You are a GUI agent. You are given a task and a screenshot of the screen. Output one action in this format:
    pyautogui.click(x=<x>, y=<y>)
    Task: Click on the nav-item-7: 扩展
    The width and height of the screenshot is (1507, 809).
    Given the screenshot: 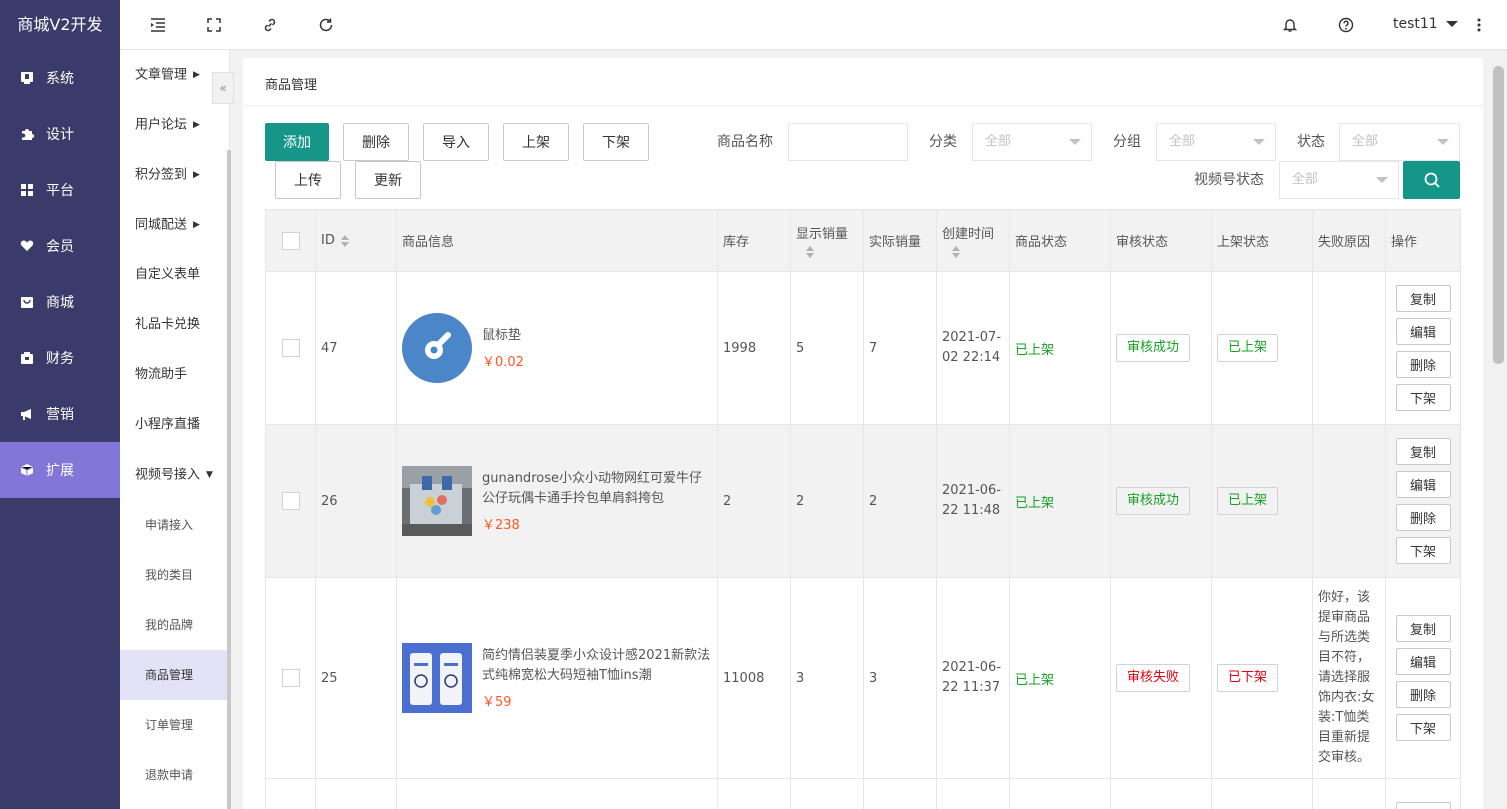 What is the action you would take?
    pyautogui.click(x=60, y=470)
    